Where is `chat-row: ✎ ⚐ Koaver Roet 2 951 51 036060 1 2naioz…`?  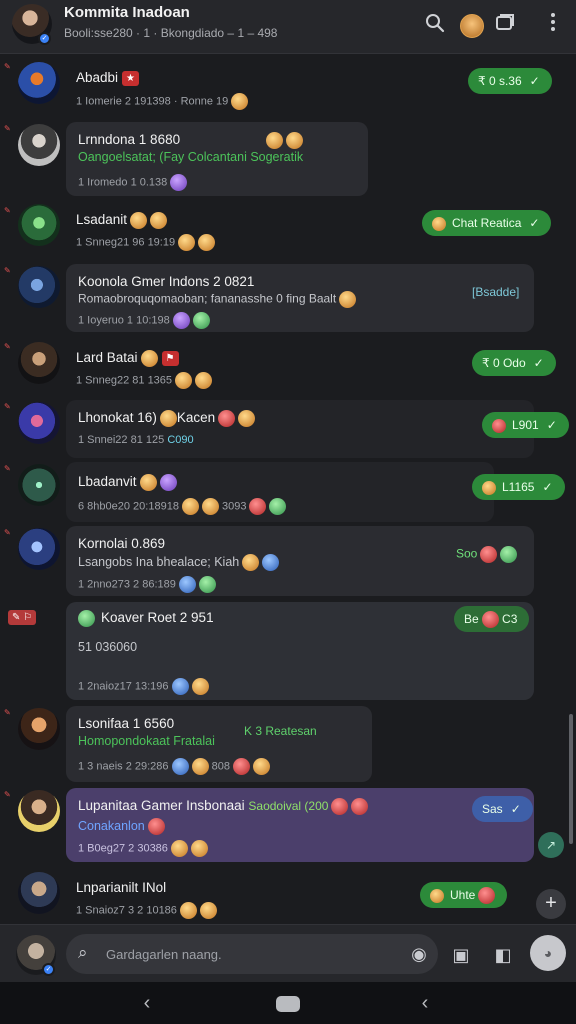
chat-row: ✎ ⚐ Koaver Roet 2 951 51 036060 1 2naioz… is located at coordinates (288, 651).